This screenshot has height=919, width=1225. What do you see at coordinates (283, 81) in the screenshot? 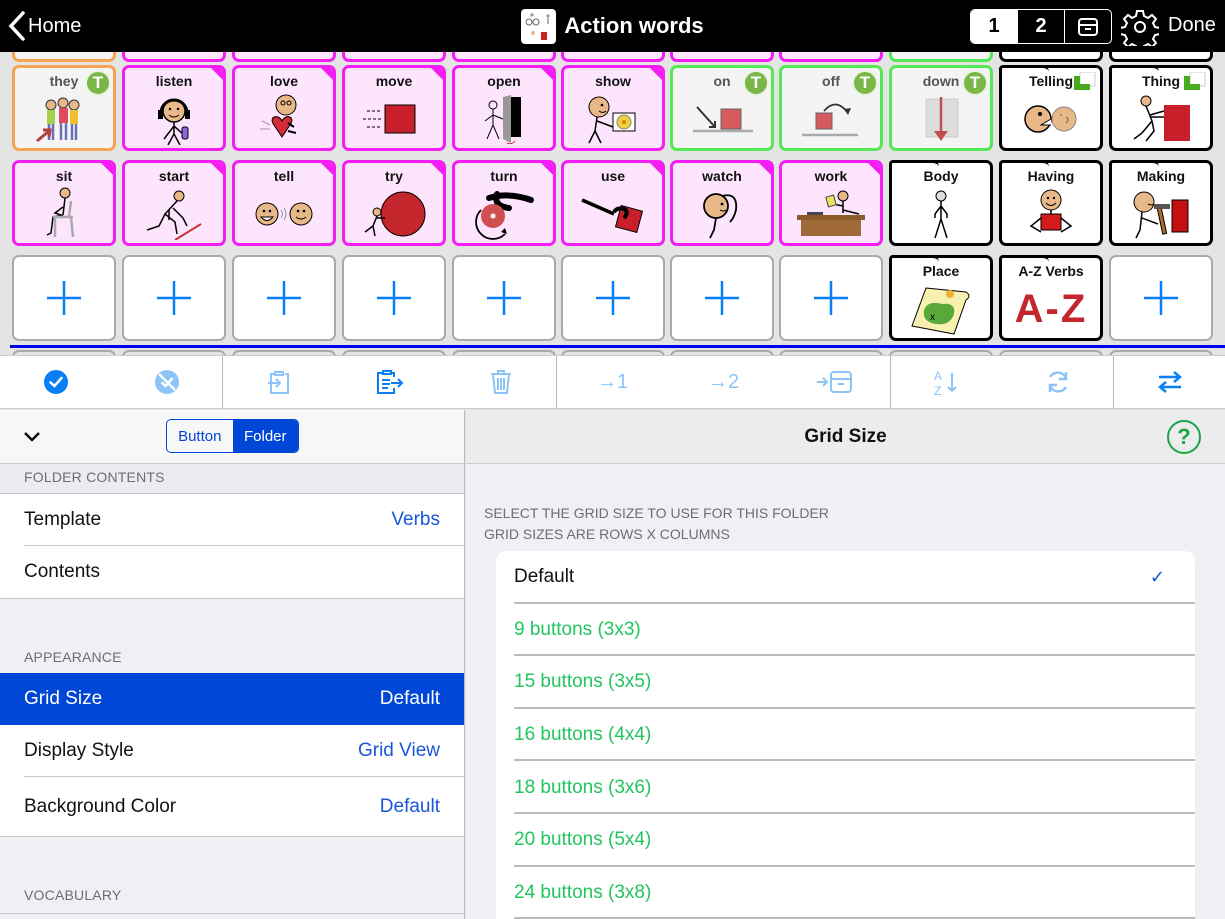
I see `cell-label: love` at bounding box center [283, 81].